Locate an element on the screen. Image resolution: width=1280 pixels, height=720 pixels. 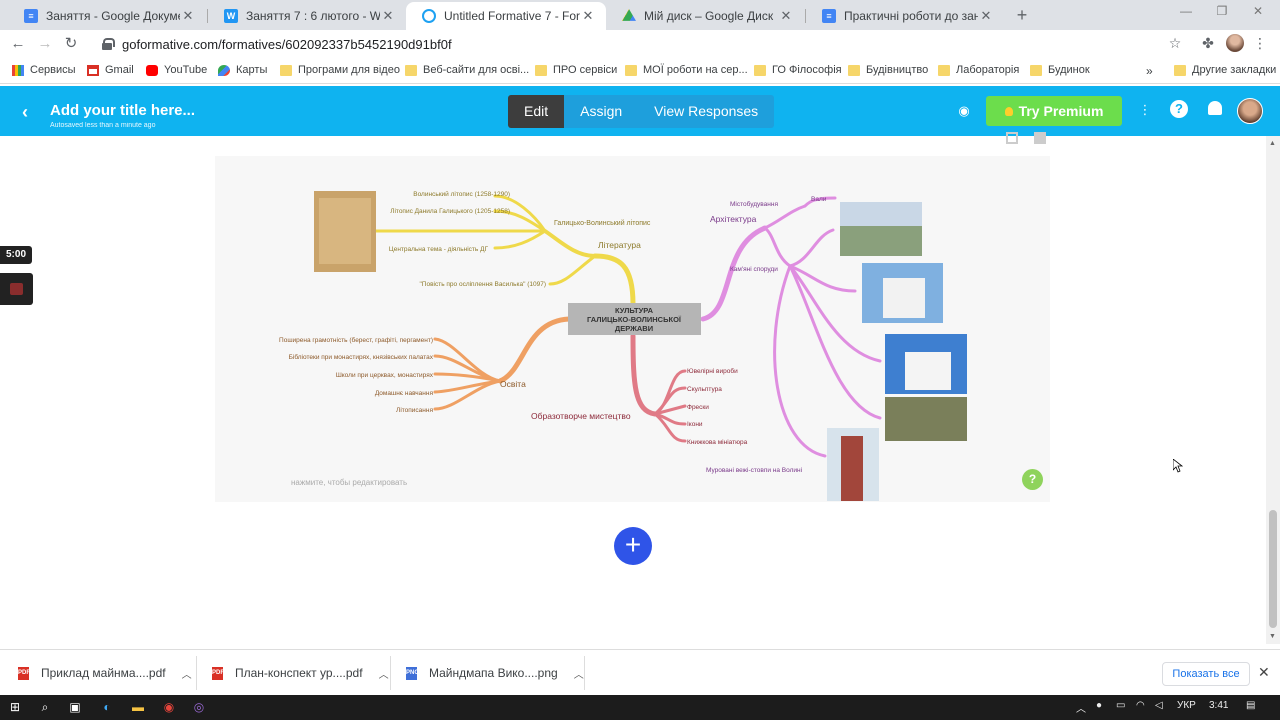
try-premium-button: Try Premium is located at coordinates (1054, 111).